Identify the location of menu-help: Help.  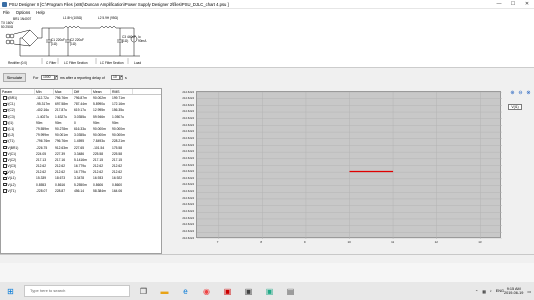
(40, 12).